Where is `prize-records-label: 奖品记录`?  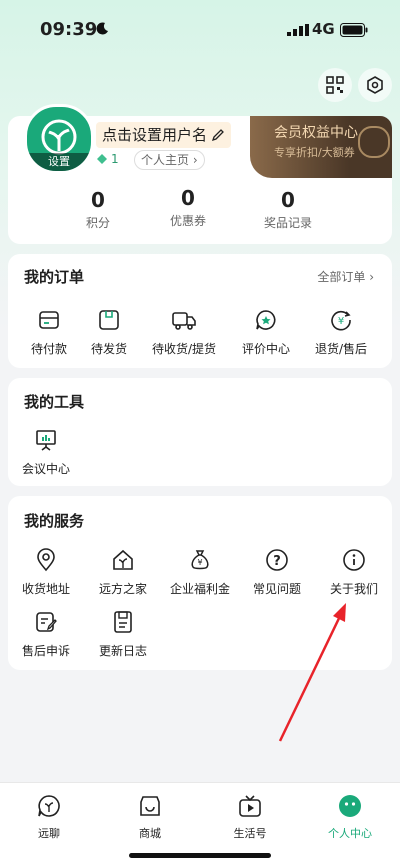 prize-records-label: 奖品记录 is located at coordinates (287, 223).